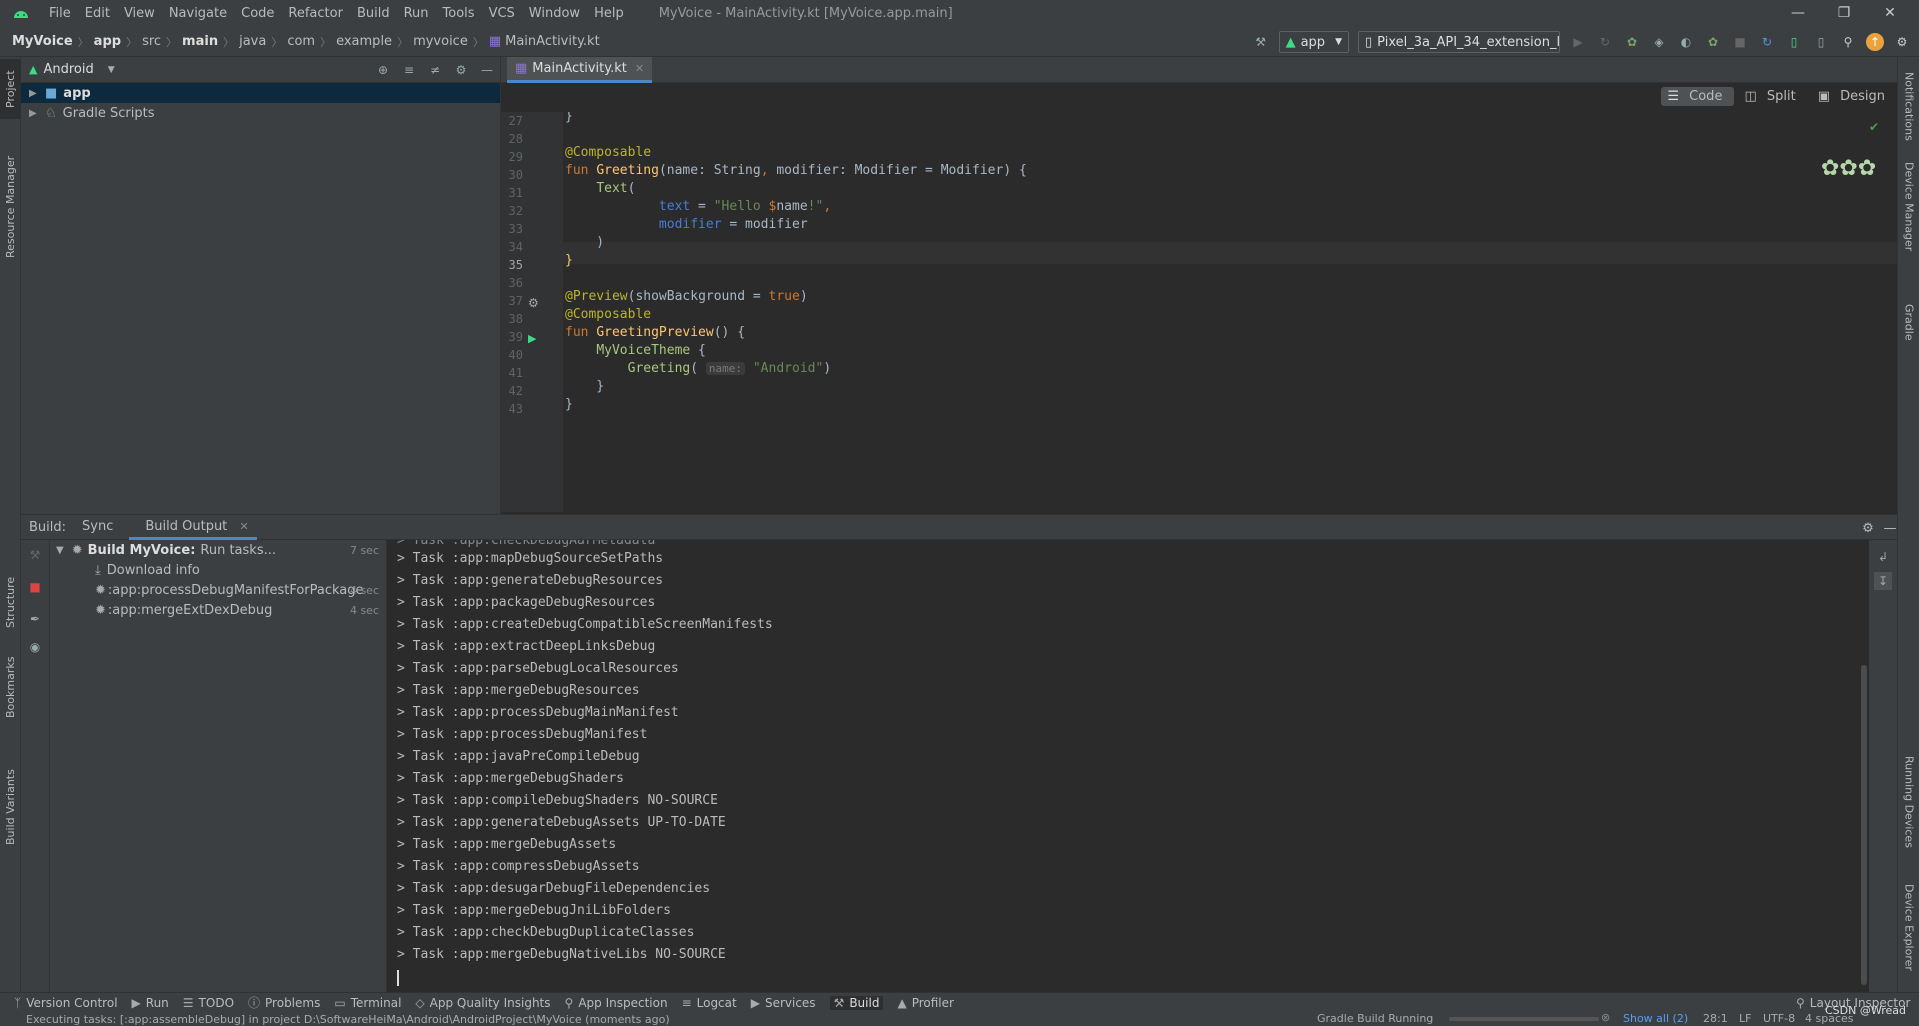 The height and width of the screenshot is (1026, 1919). What do you see at coordinates (284, 1002) in the screenshot?
I see `tool-problems: ⓘ Problems` at bounding box center [284, 1002].